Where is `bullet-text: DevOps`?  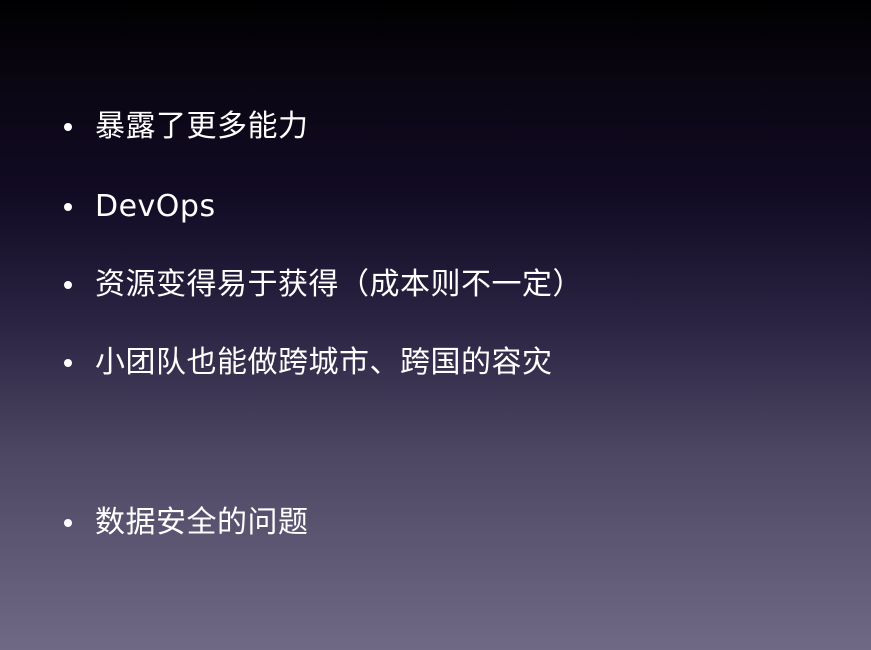 bullet-text: DevOps is located at coordinates (155, 206).